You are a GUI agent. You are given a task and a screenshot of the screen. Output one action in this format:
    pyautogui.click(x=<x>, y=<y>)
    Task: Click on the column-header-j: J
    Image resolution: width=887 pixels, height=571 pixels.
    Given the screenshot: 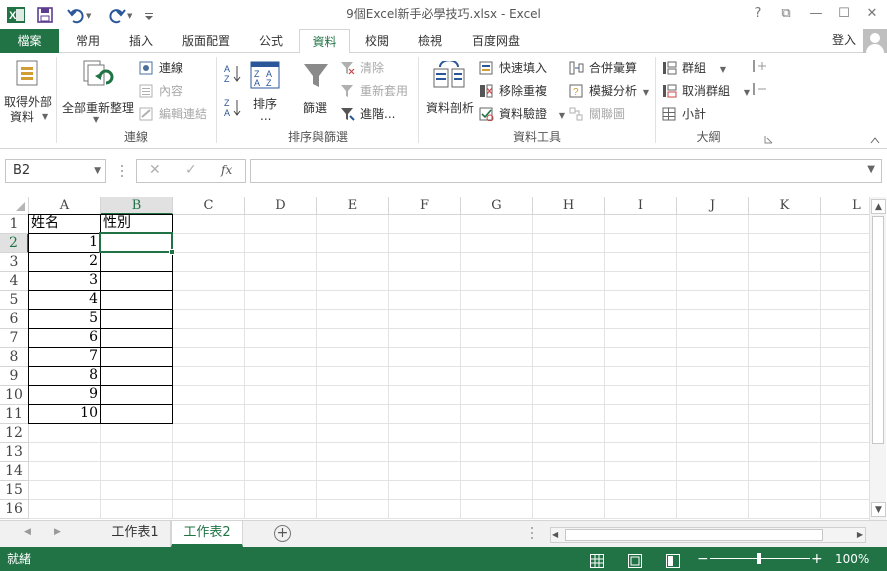 What is the action you would take?
    pyautogui.click(x=713, y=206)
    